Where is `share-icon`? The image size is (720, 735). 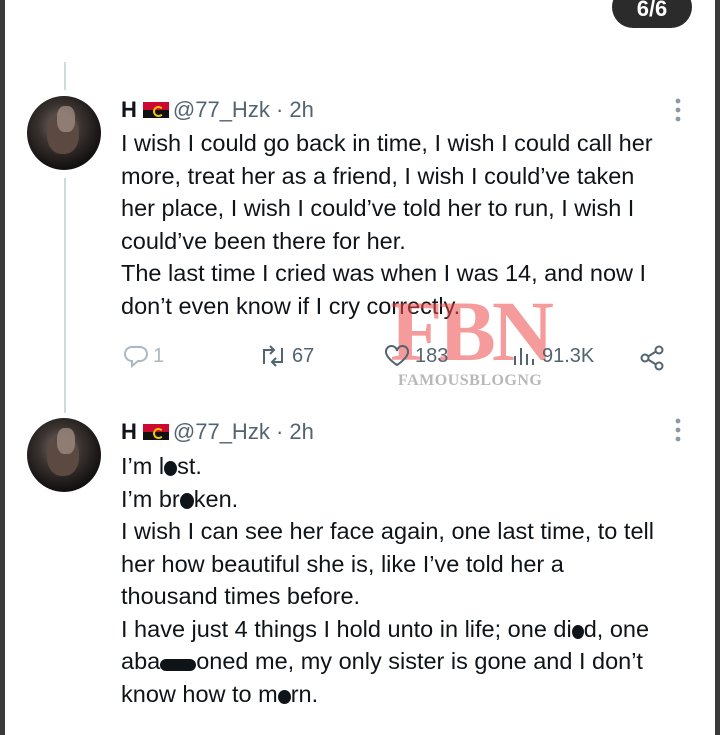
share-icon is located at coordinates (652, 358).